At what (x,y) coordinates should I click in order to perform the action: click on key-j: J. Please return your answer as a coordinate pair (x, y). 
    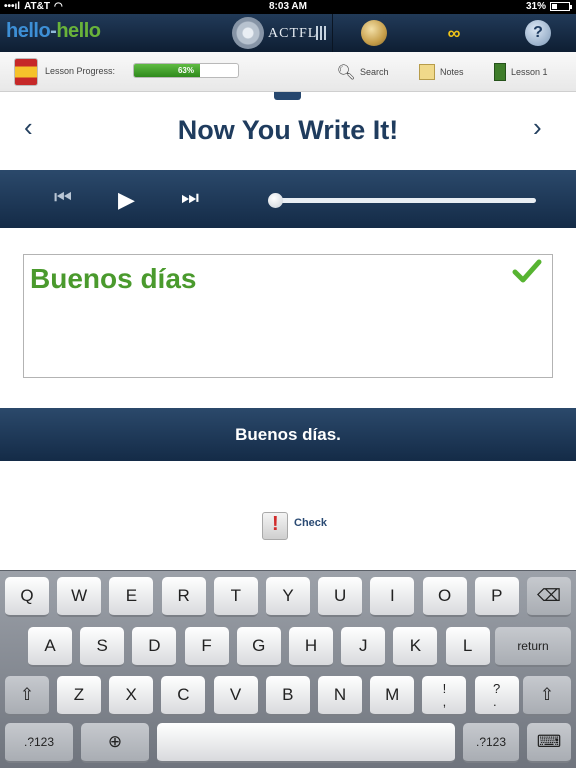
    Looking at the image, I should click on (363, 647).